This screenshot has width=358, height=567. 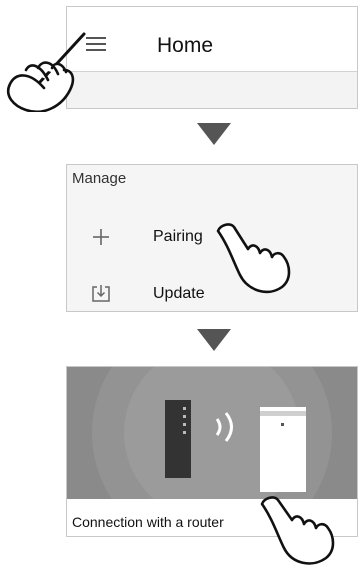 I want to click on manage-section-label: Manage, so click(x=99, y=178).